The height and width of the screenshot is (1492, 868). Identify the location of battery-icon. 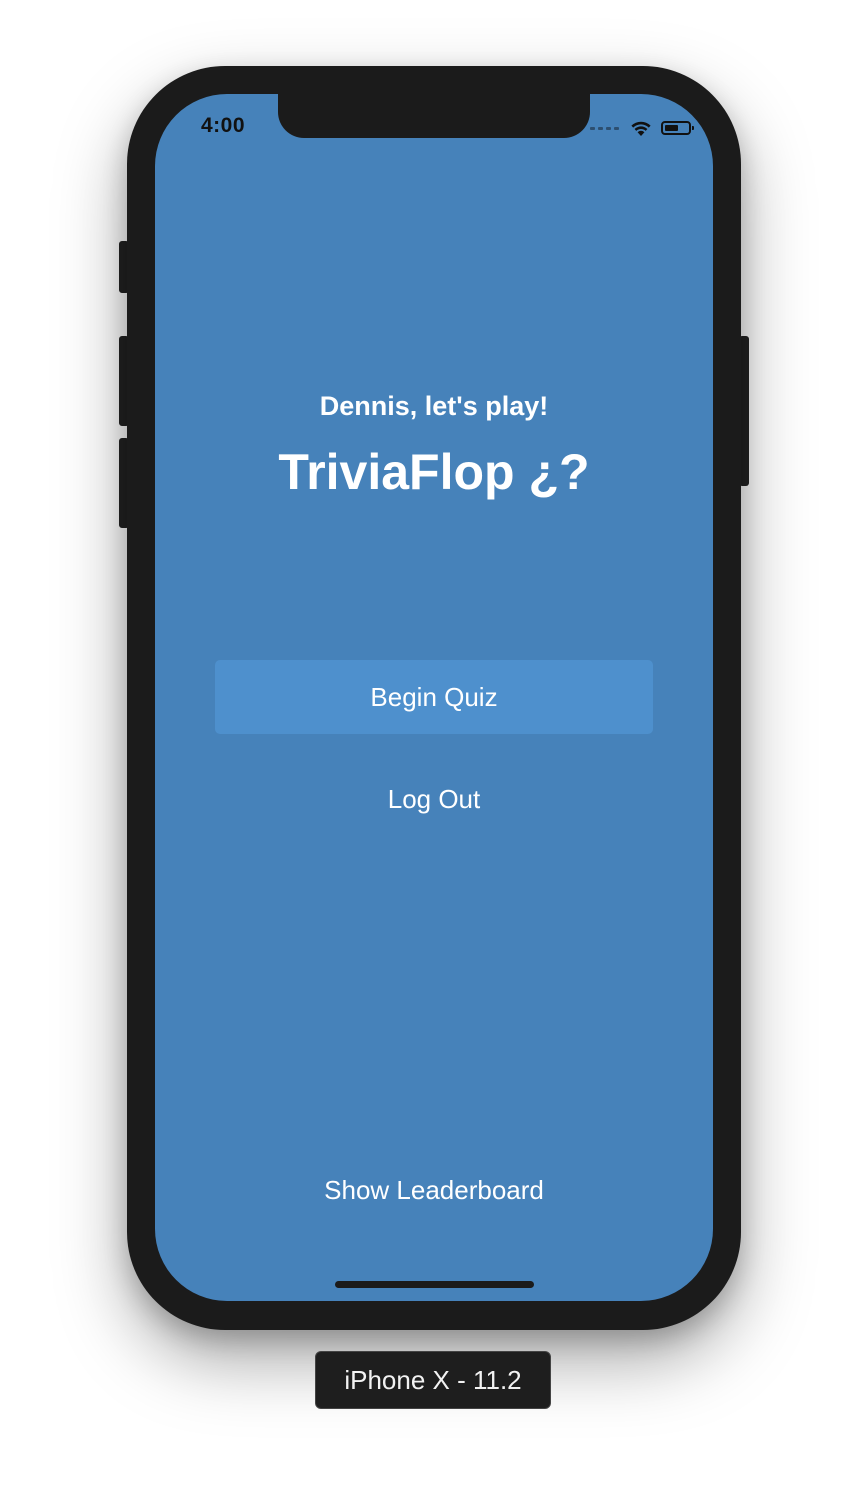
(677, 128).